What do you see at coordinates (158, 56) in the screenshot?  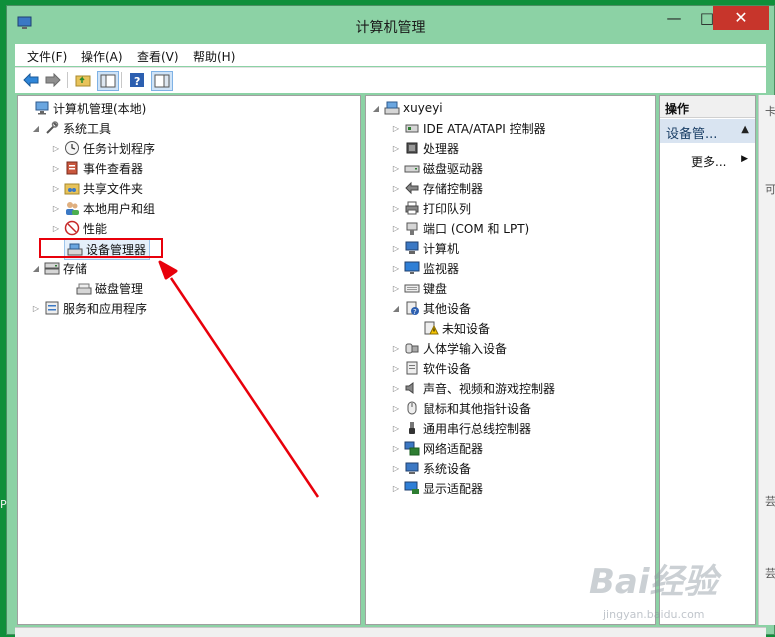 I see `menu-view: 查看(V)` at bounding box center [158, 56].